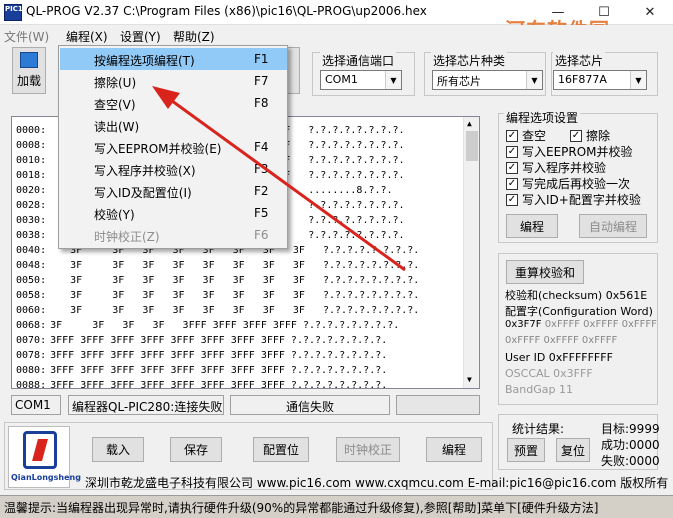  I want to click on annotation-arrow, so click(279, 179).